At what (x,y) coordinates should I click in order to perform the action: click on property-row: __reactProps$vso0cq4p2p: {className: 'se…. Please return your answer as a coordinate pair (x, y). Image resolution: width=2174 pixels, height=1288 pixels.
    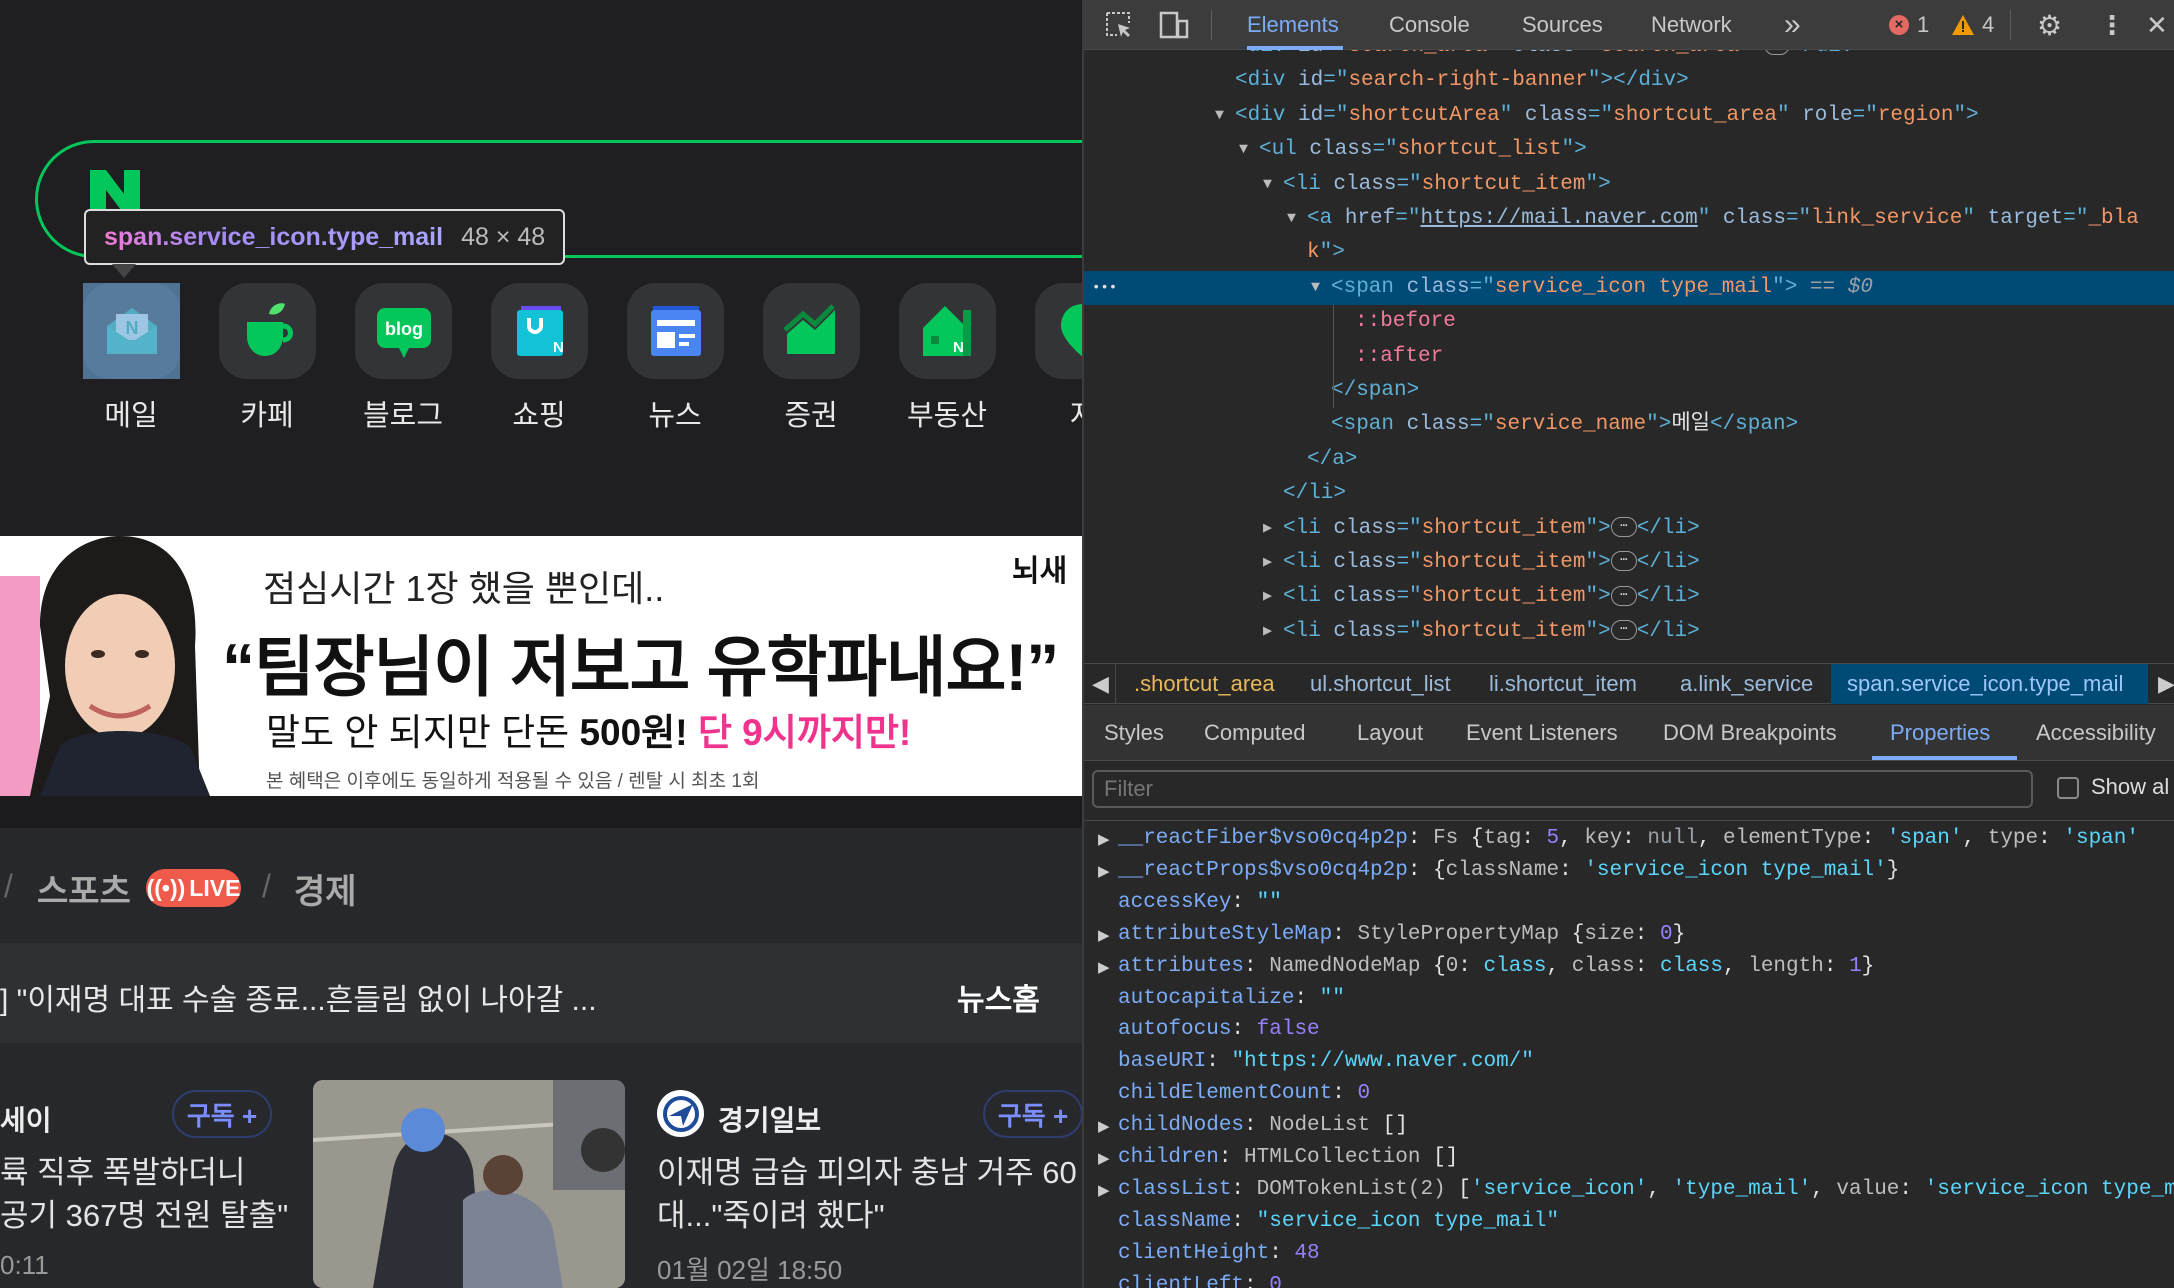
    Looking at the image, I should click on (1508, 871).